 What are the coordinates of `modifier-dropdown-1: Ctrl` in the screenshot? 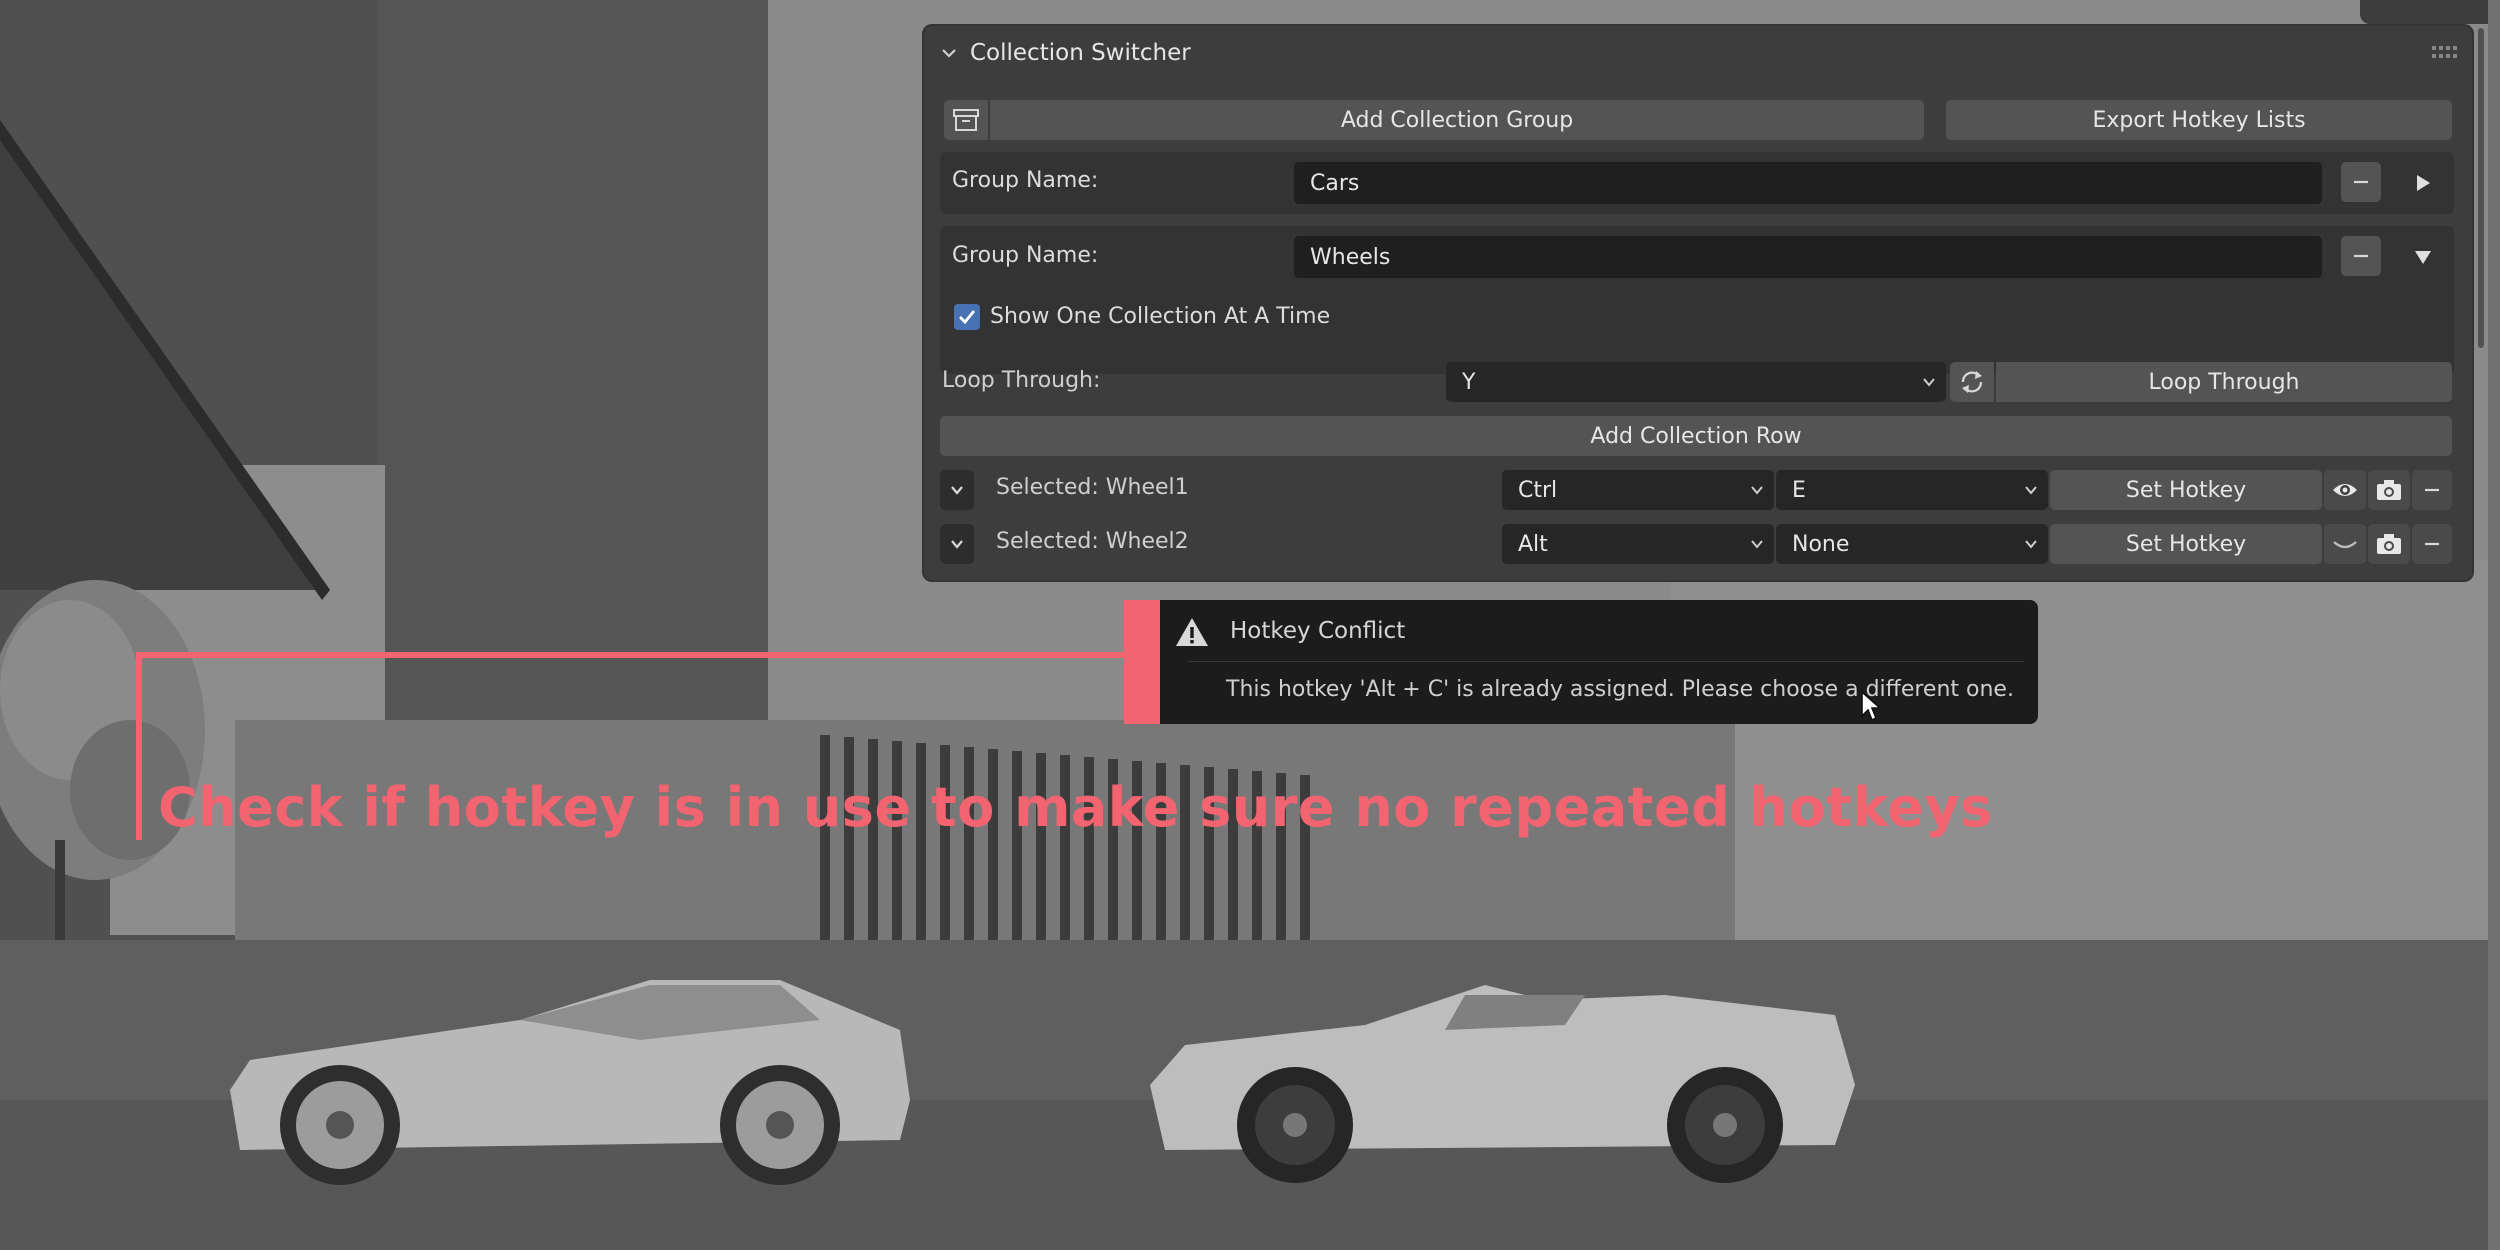 It's located at (1638, 490).